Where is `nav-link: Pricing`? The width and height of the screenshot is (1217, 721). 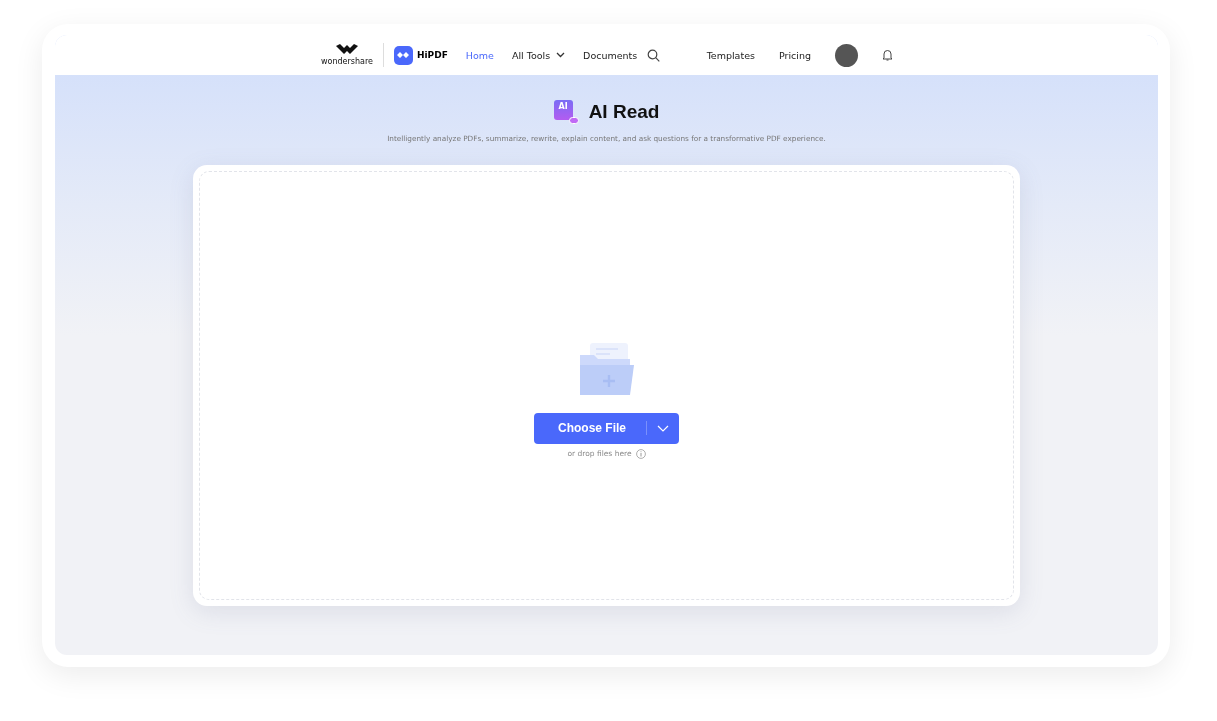
nav-link: Pricing is located at coordinates (794, 55).